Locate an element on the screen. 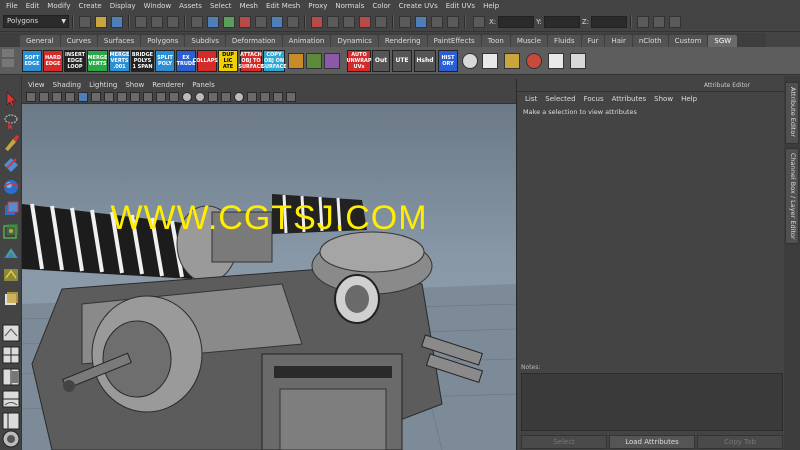  menu-proxy: Proxy is located at coordinates (317, 6).